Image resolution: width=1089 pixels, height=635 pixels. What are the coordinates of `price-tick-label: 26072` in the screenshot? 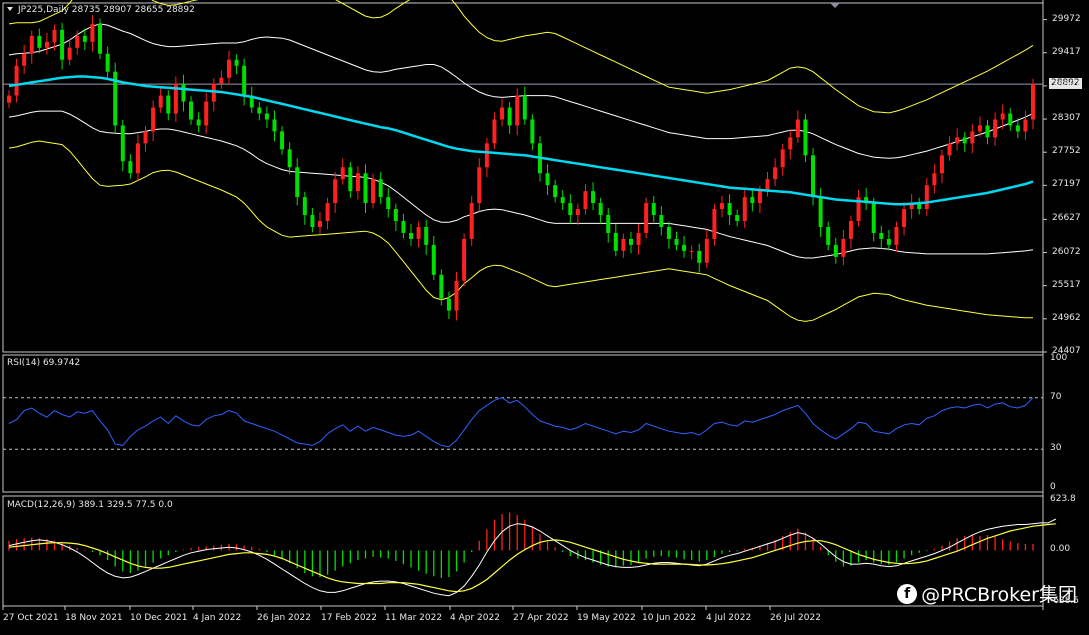 It's located at (1066, 251).